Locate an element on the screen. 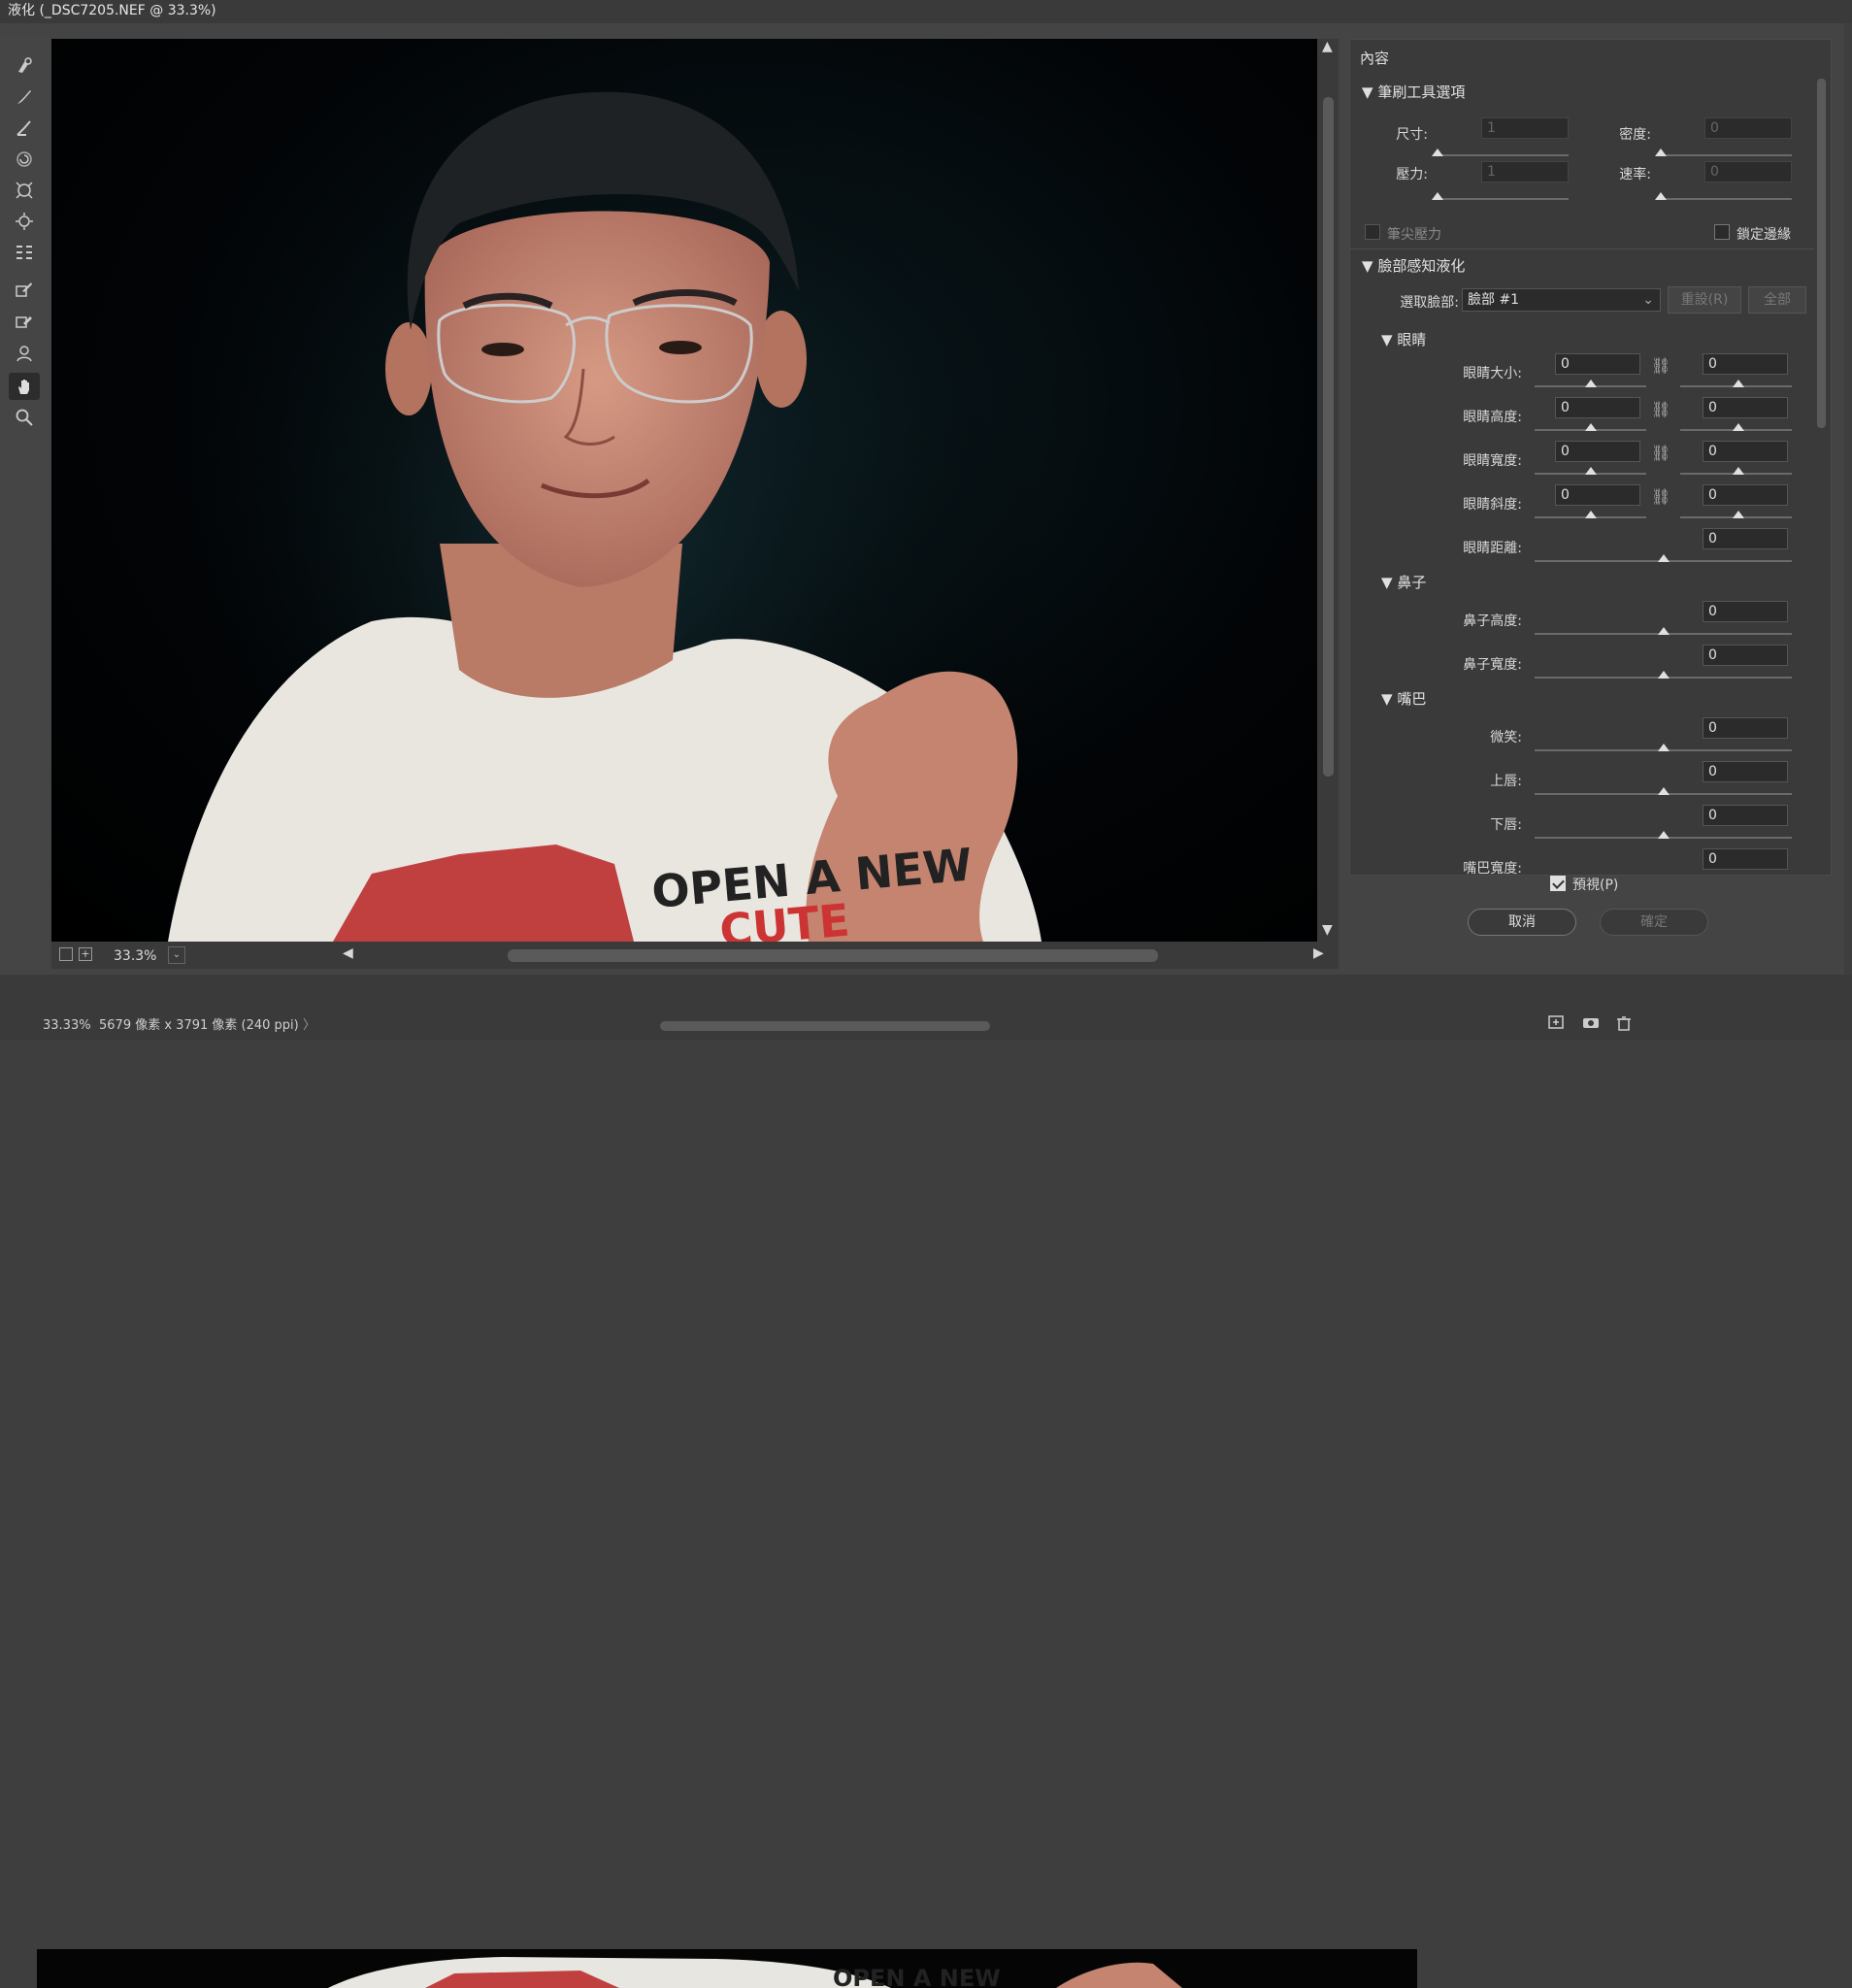  eye-size-left-thumb is located at coordinates (1591, 384).